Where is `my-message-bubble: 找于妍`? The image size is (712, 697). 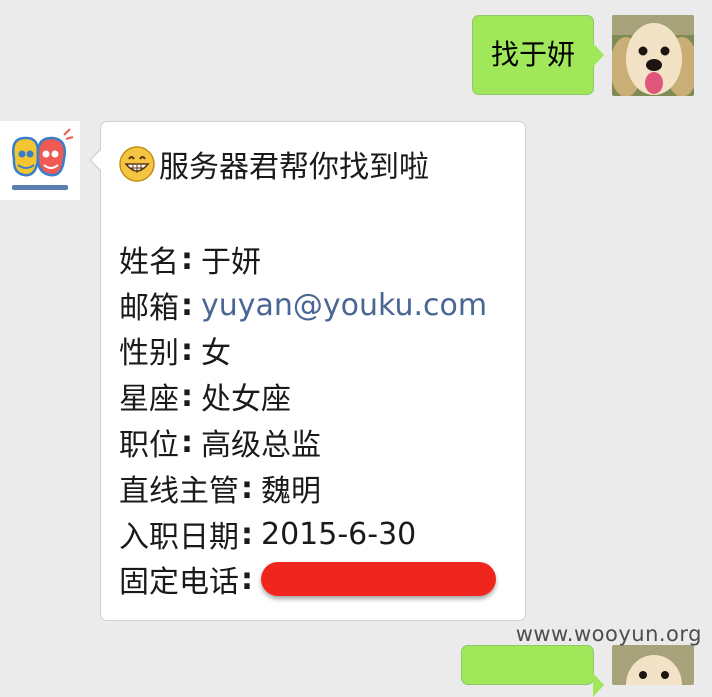
my-message-bubble: 找于妍 is located at coordinates (538, 55).